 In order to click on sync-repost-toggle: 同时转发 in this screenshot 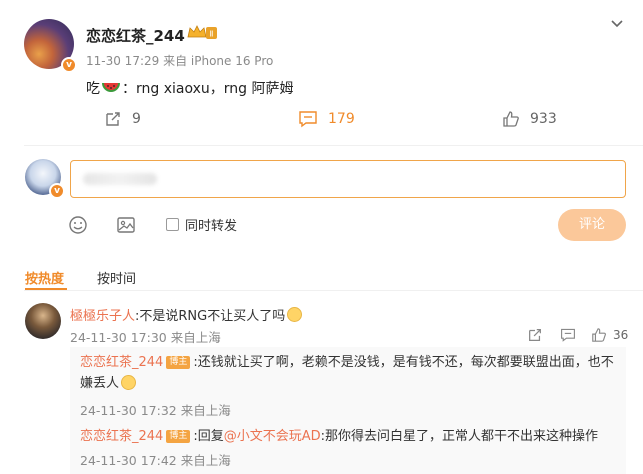, I will do `click(201, 224)`.